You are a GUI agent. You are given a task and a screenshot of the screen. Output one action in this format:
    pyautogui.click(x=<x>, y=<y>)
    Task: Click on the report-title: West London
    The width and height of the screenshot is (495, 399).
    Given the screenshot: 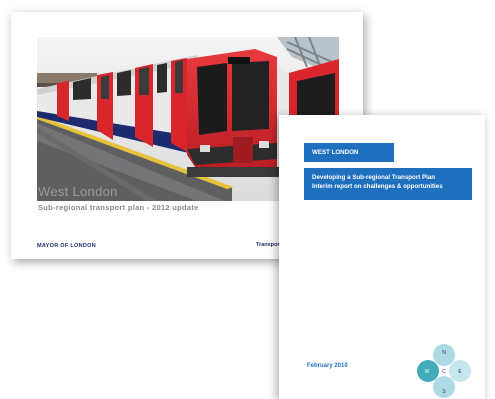 What is the action you would take?
    pyautogui.click(x=78, y=191)
    